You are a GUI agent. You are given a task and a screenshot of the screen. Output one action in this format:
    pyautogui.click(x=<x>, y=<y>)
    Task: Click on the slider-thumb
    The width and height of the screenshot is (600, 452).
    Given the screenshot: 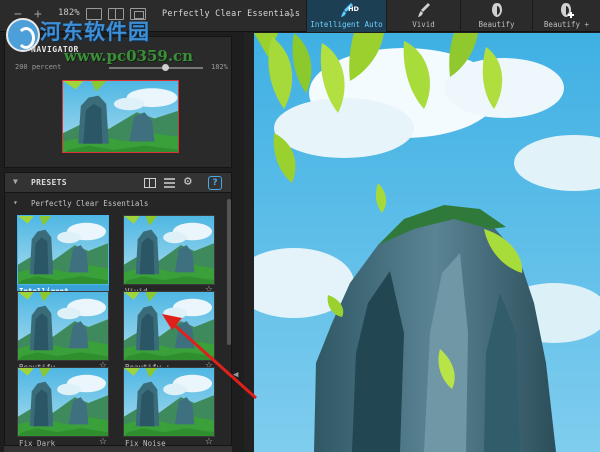 What is the action you would take?
    pyautogui.click(x=165, y=67)
    